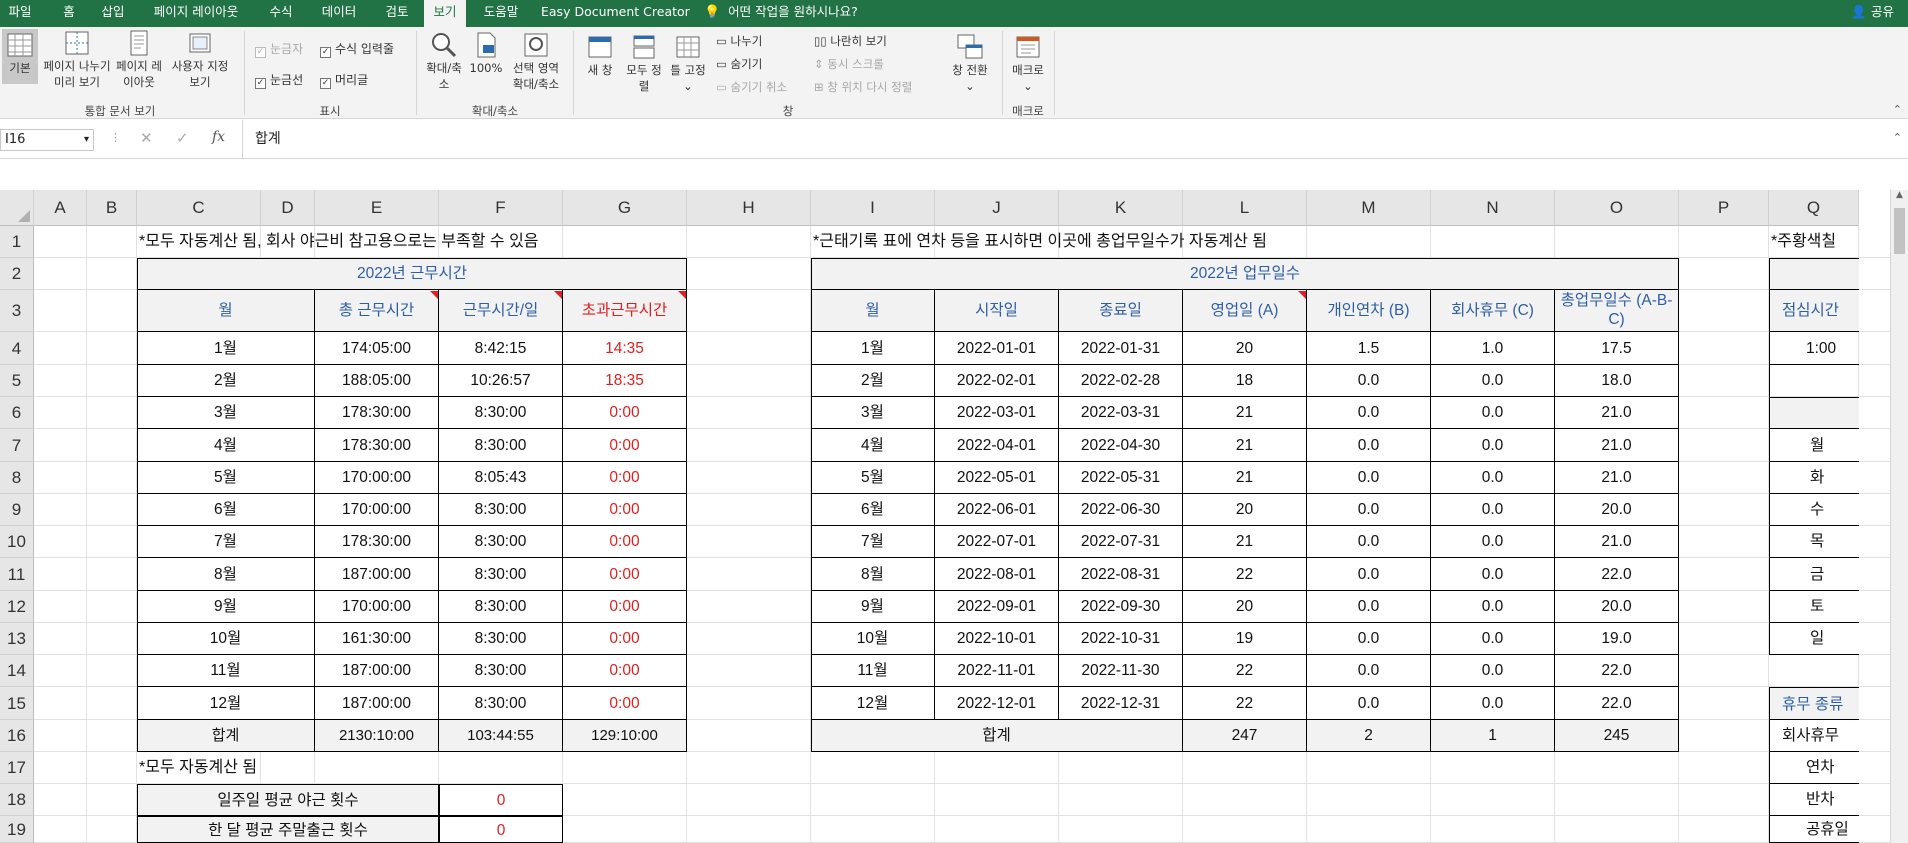  Describe the element at coordinates (339, 242) in the screenshot. I see `note-row1-left: *모두 자동계산 됨, 회사 야근비 참고용으로는 부족할 수 있음` at that location.